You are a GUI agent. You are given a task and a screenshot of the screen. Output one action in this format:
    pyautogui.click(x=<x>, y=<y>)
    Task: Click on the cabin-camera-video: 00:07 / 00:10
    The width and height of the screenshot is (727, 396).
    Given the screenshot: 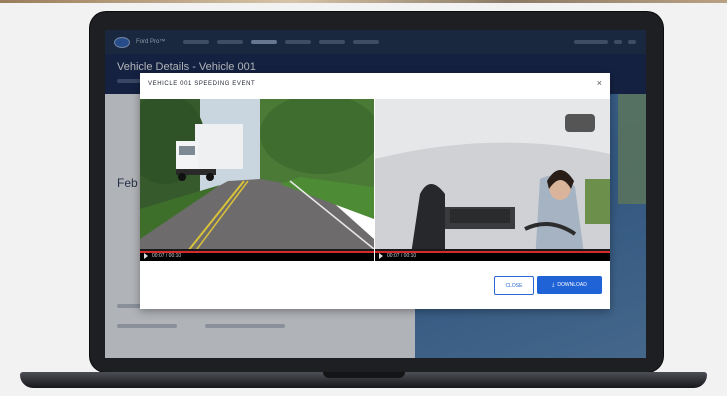 What is the action you would take?
    pyautogui.click(x=492, y=180)
    